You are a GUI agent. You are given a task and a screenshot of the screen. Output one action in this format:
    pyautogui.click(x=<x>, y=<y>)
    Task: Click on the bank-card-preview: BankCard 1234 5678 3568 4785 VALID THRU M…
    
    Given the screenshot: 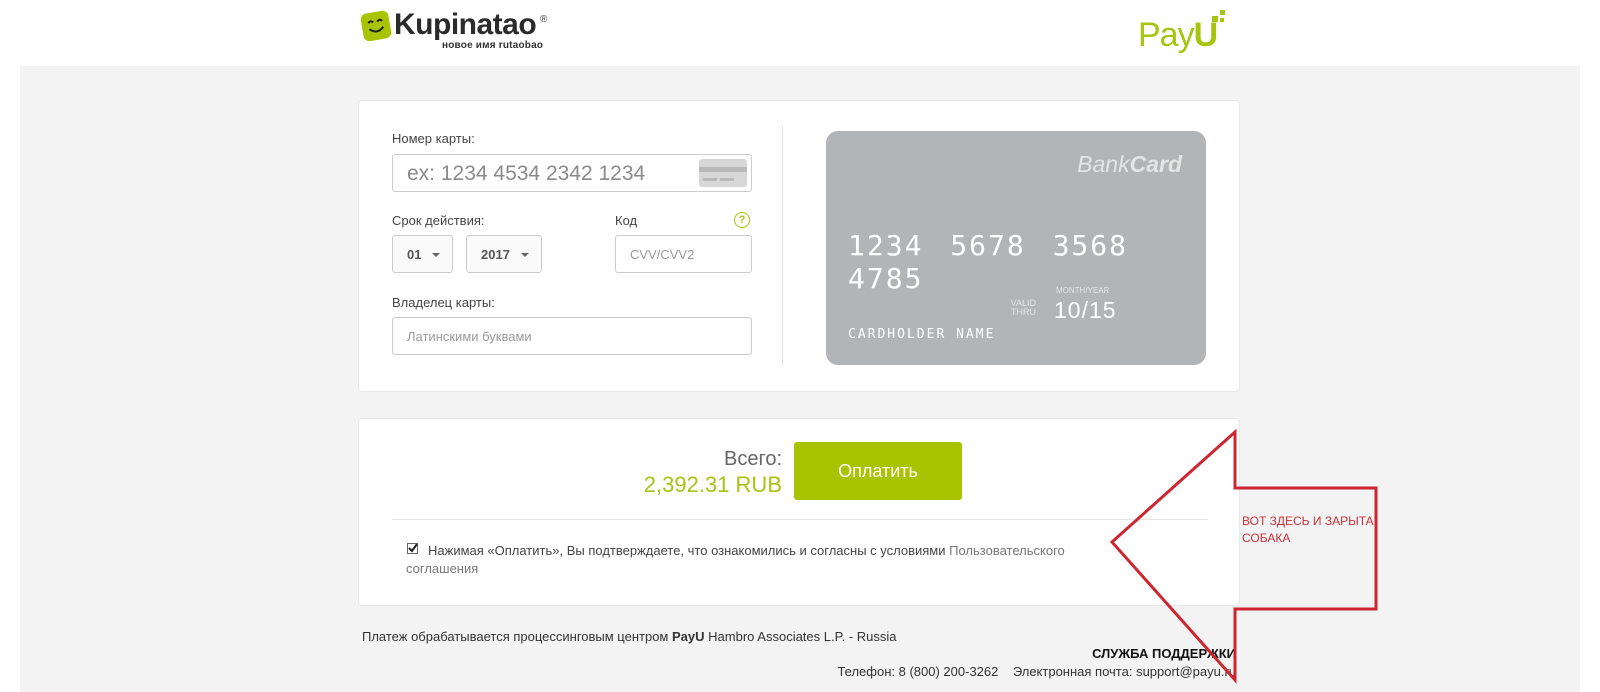 What is the action you would take?
    pyautogui.click(x=1016, y=248)
    